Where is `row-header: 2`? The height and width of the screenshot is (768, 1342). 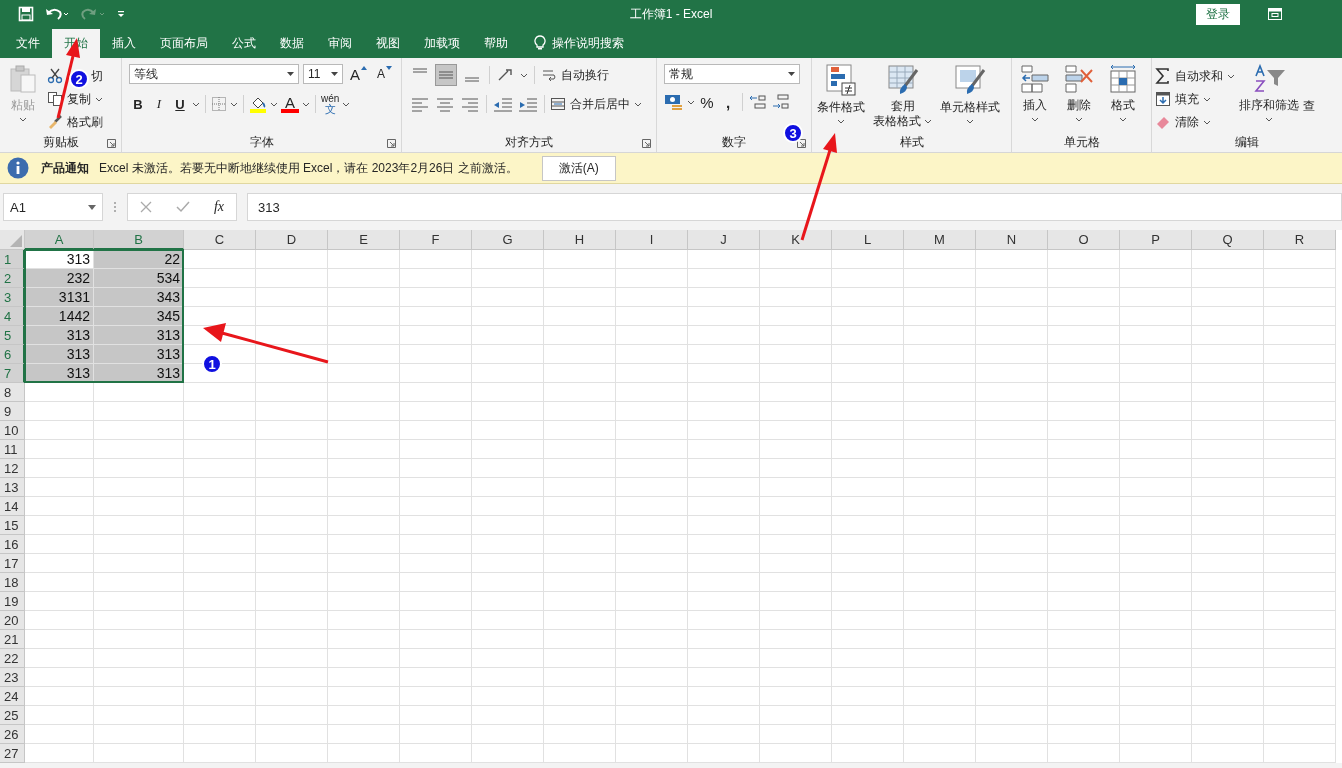 row-header: 2 is located at coordinates (12, 278).